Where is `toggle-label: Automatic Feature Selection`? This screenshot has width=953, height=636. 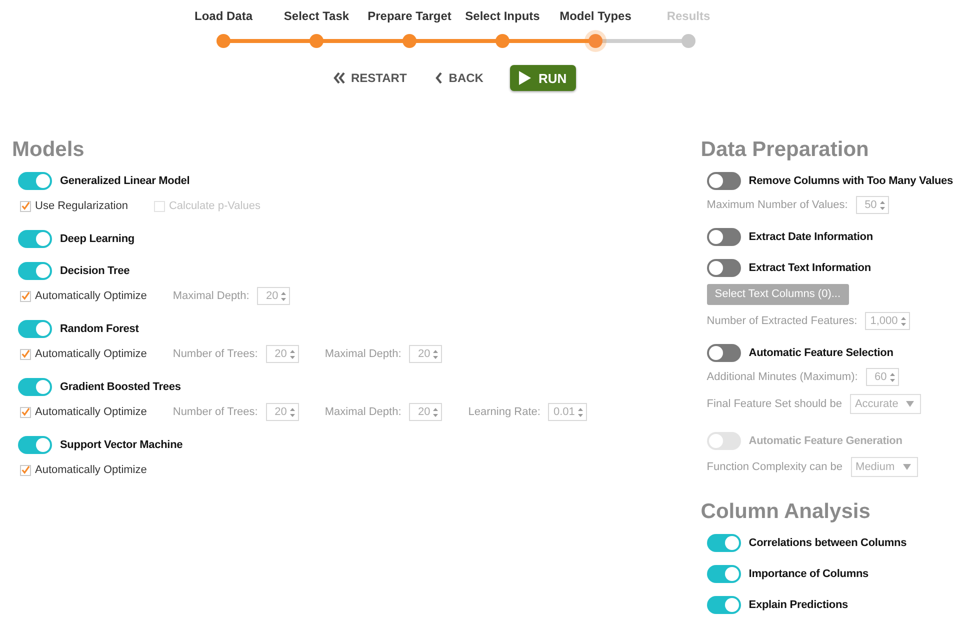 toggle-label: Automatic Feature Selection is located at coordinates (821, 353).